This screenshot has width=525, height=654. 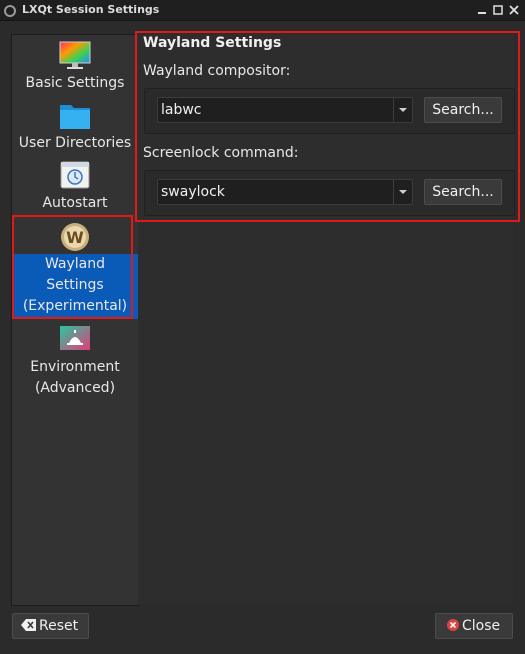 I want to click on sidebar-item-label: (Experimental), so click(x=75, y=306).